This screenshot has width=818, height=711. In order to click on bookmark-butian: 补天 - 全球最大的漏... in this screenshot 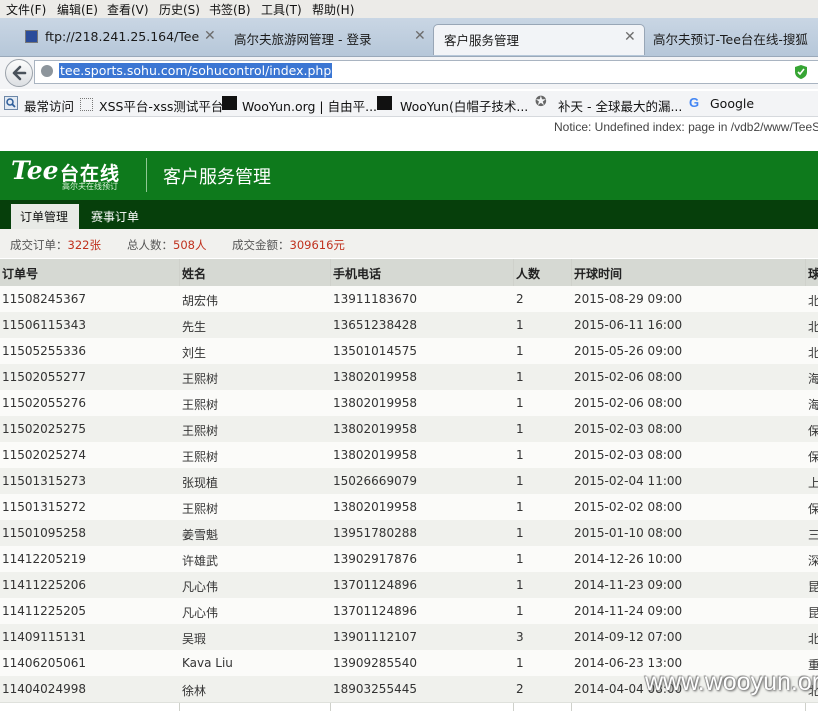, I will do `click(620, 105)`.